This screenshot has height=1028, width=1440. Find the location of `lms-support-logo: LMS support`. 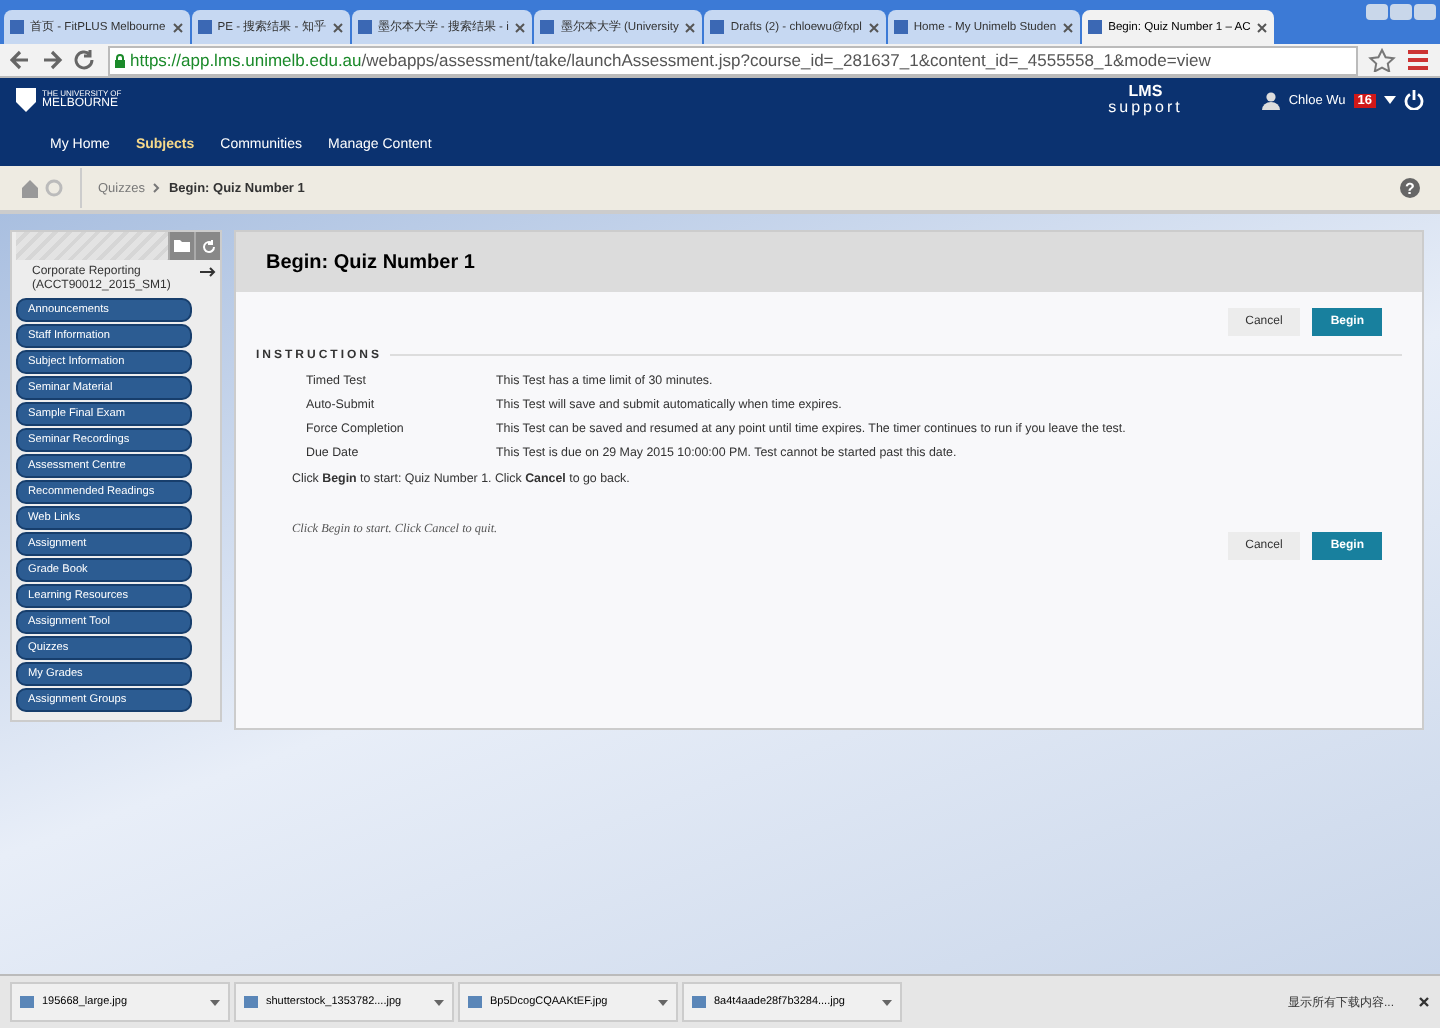

lms-support-logo: LMS support is located at coordinates (1145, 100).